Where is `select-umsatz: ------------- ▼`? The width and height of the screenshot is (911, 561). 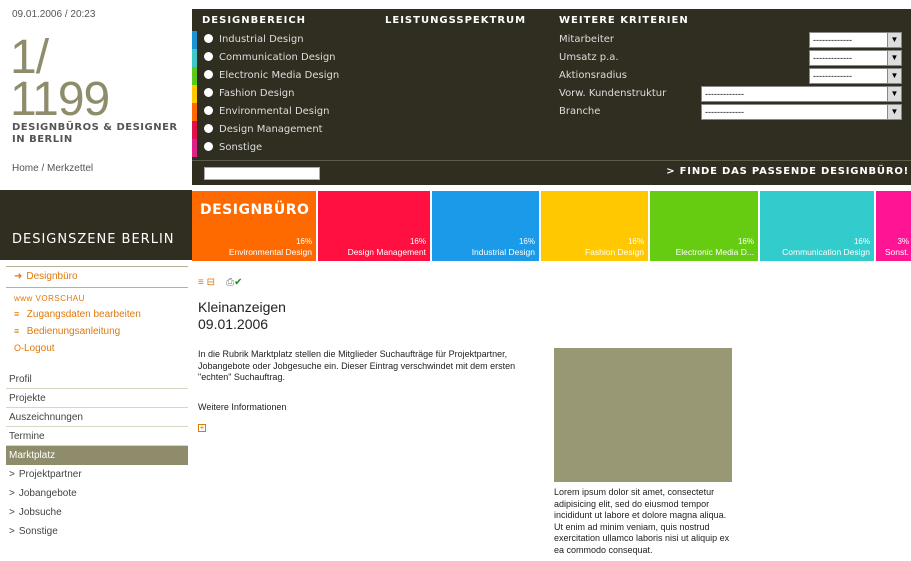
select-umsatz: ------------- ▼ is located at coordinates (855, 58).